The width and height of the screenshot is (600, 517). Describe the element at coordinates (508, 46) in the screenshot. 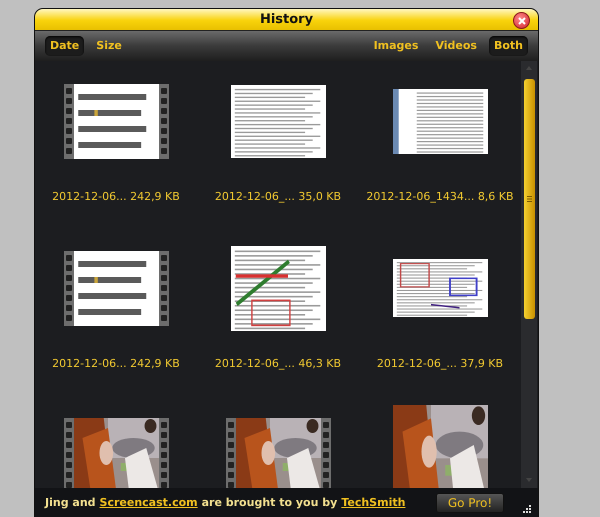

I see `filter-tab: Both` at that location.